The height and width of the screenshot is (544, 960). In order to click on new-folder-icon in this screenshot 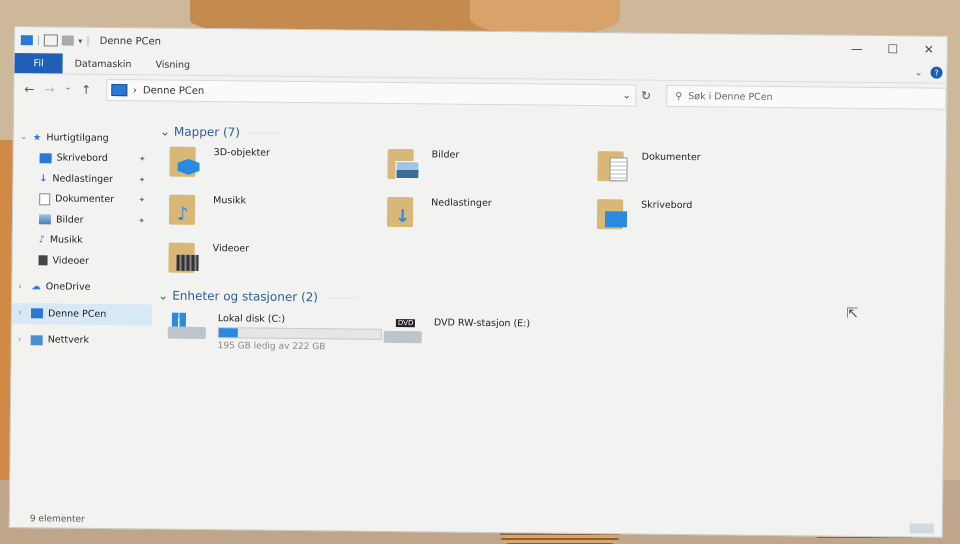, I will do `click(68, 40)`.